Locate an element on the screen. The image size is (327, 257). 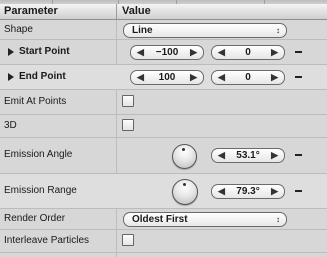
end-point-x-slider: ◀ 100 ▶ is located at coordinates (167, 77).